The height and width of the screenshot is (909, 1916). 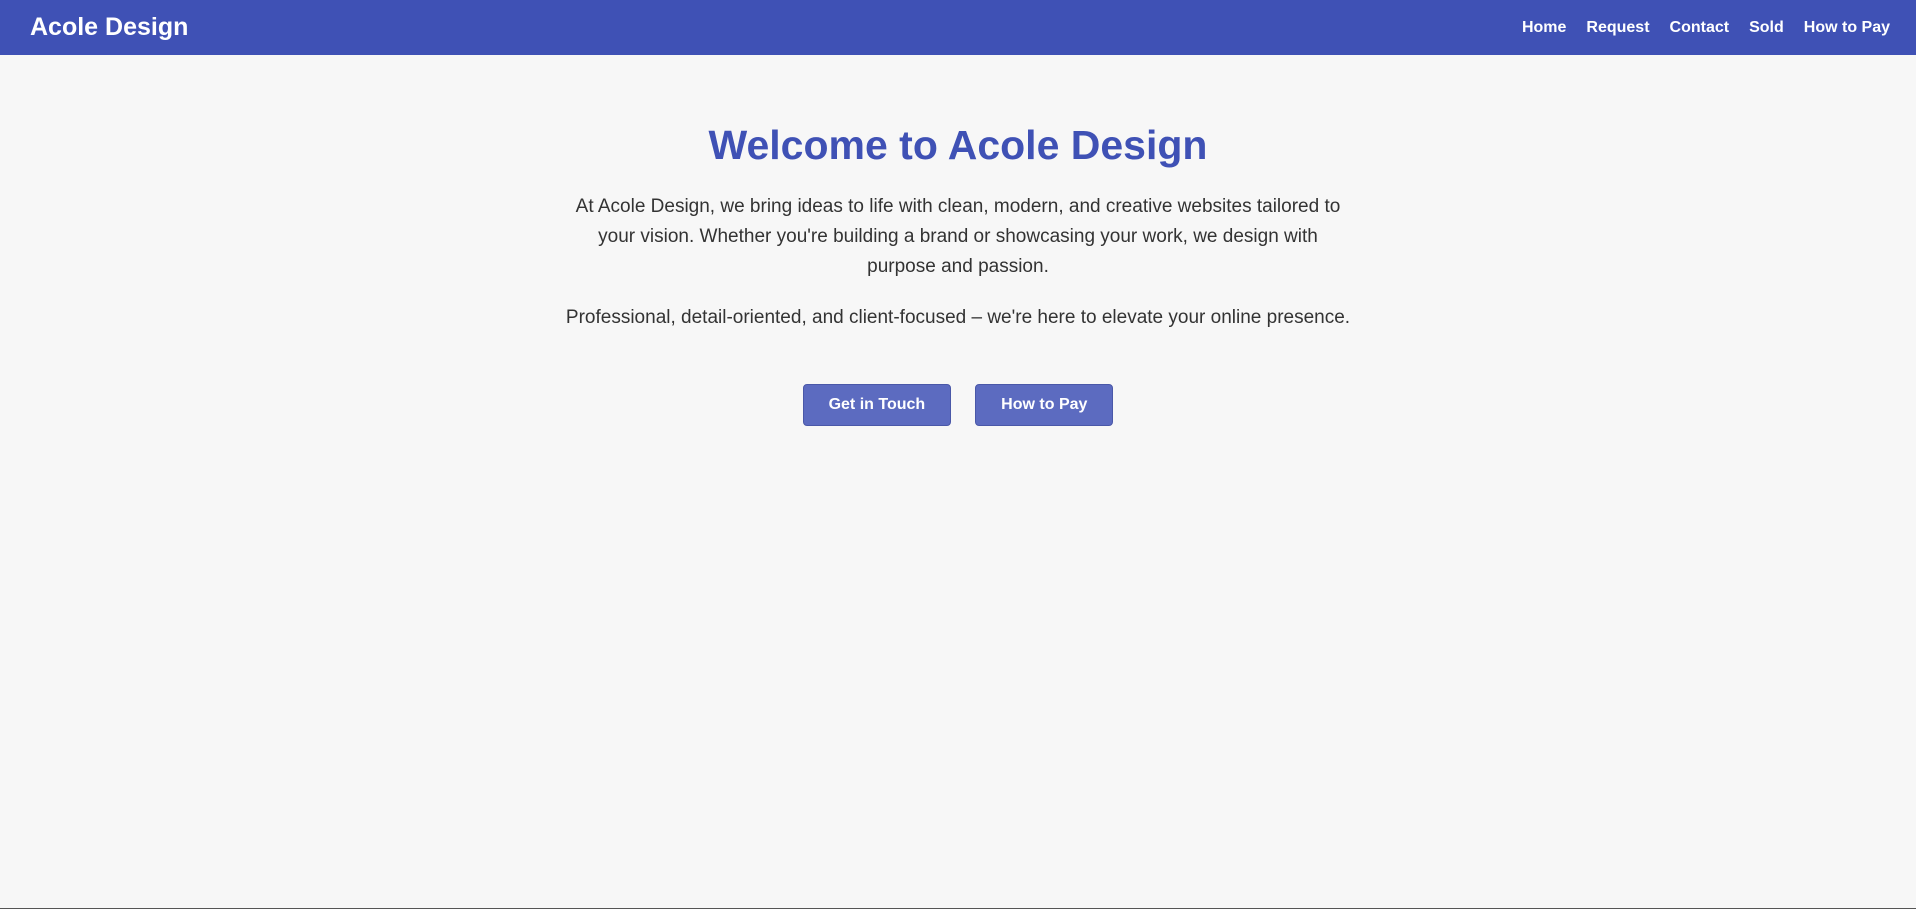 I want to click on hero-title: Welcome to Acole Design, so click(x=958, y=145).